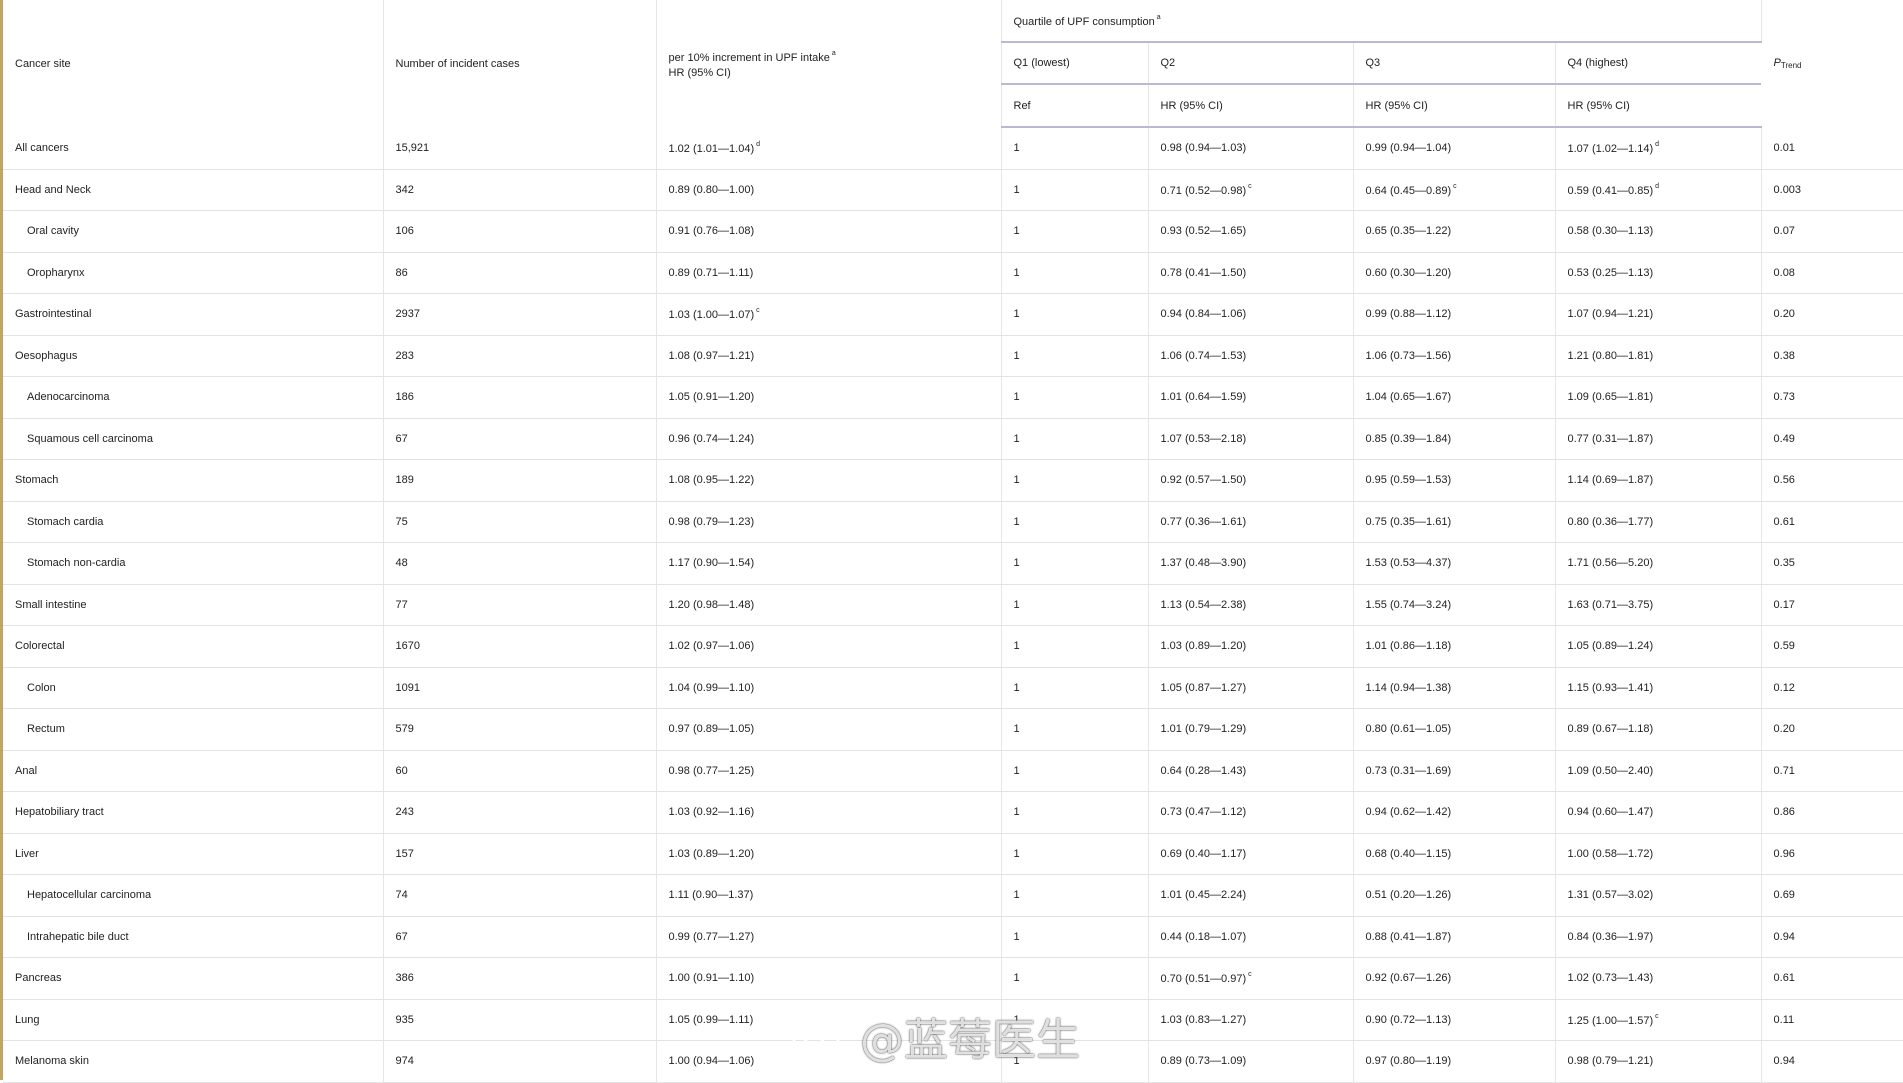  I want to click on cell-q3-hr: 0.64 (0.45—0.89) c, so click(1454, 190).